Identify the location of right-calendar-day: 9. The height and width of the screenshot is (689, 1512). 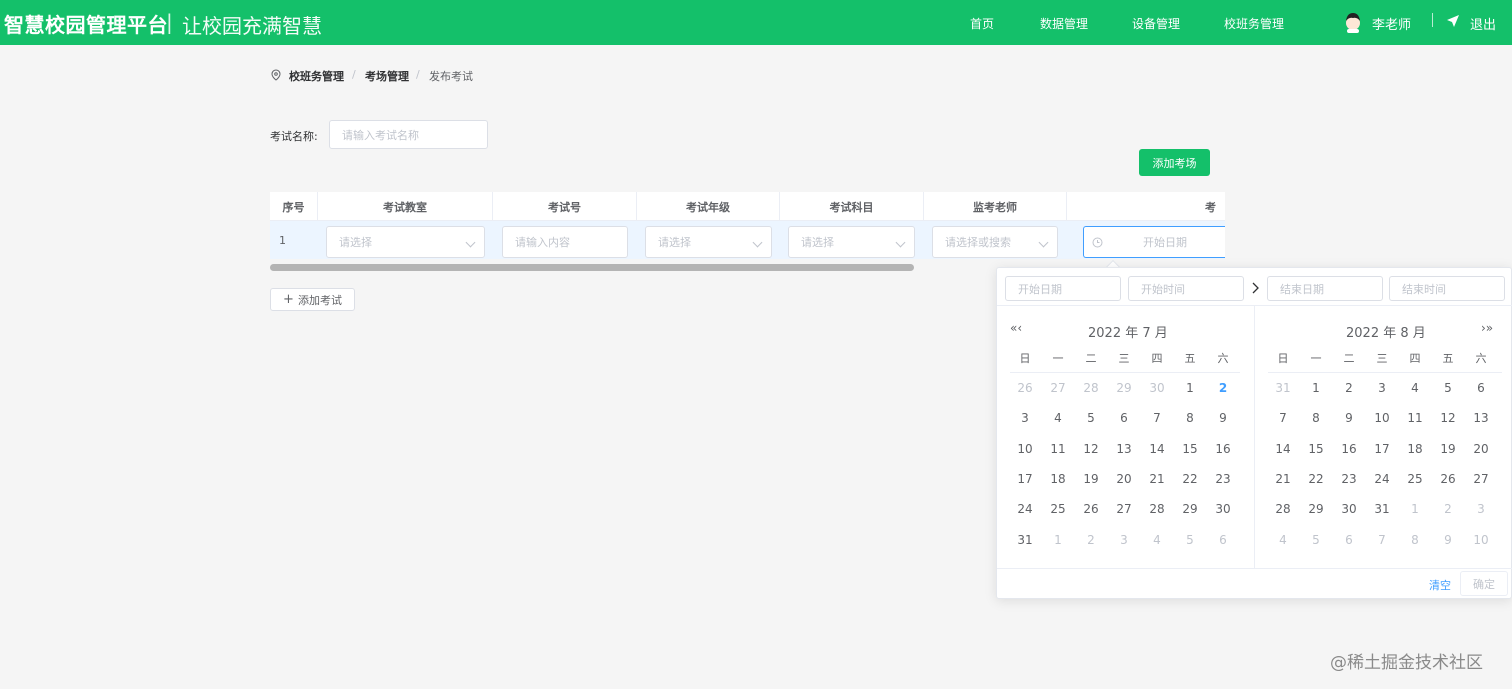
(1448, 540).